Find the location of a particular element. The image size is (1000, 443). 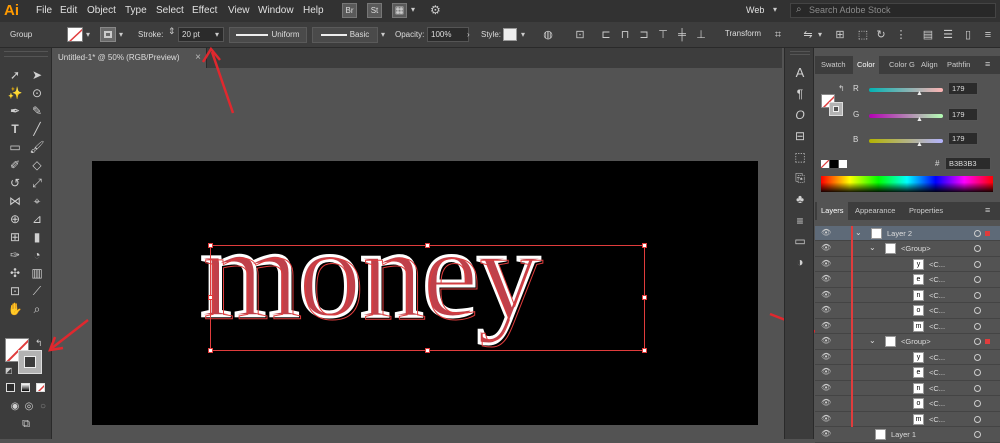

r-slider-thumb: ▲ is located at coordinates (919, 93).